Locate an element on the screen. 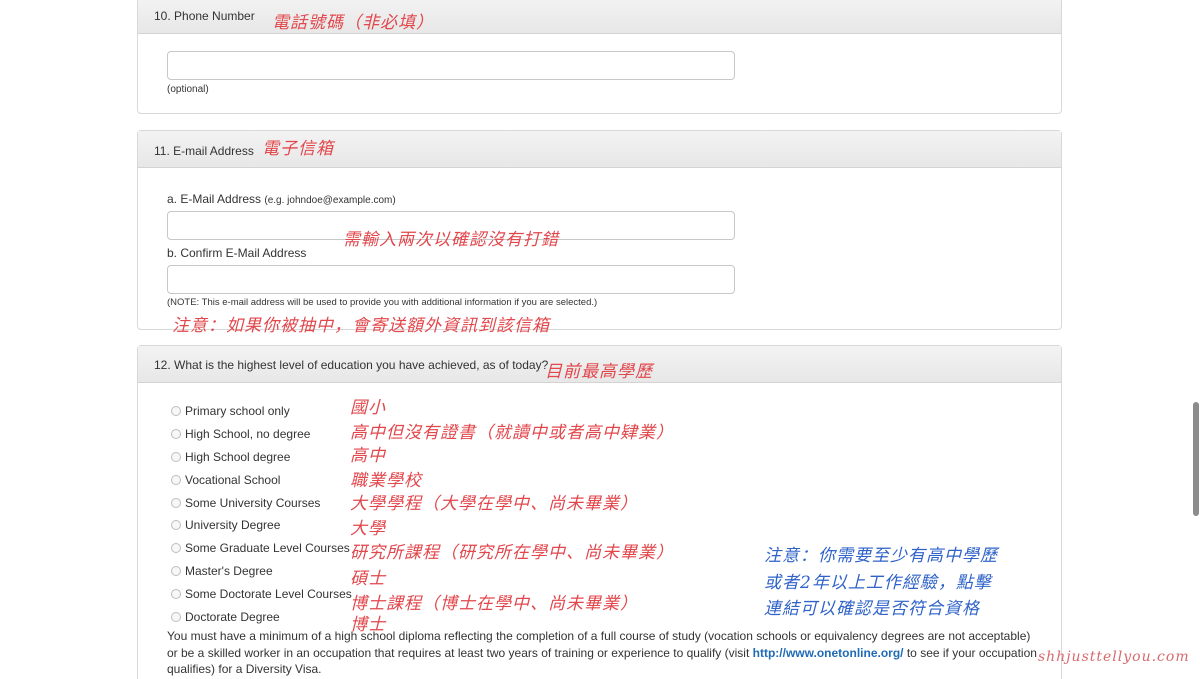 The image size is (1200, 679). education-option: Some University Courses is located at coordinates (245, 503).